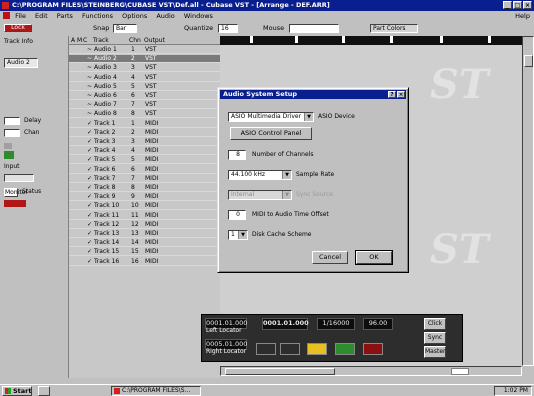 Image resolution: width=534 pixels, height=396 pixels. I want to click on horizontal-scrollbar, so click(371, 371).